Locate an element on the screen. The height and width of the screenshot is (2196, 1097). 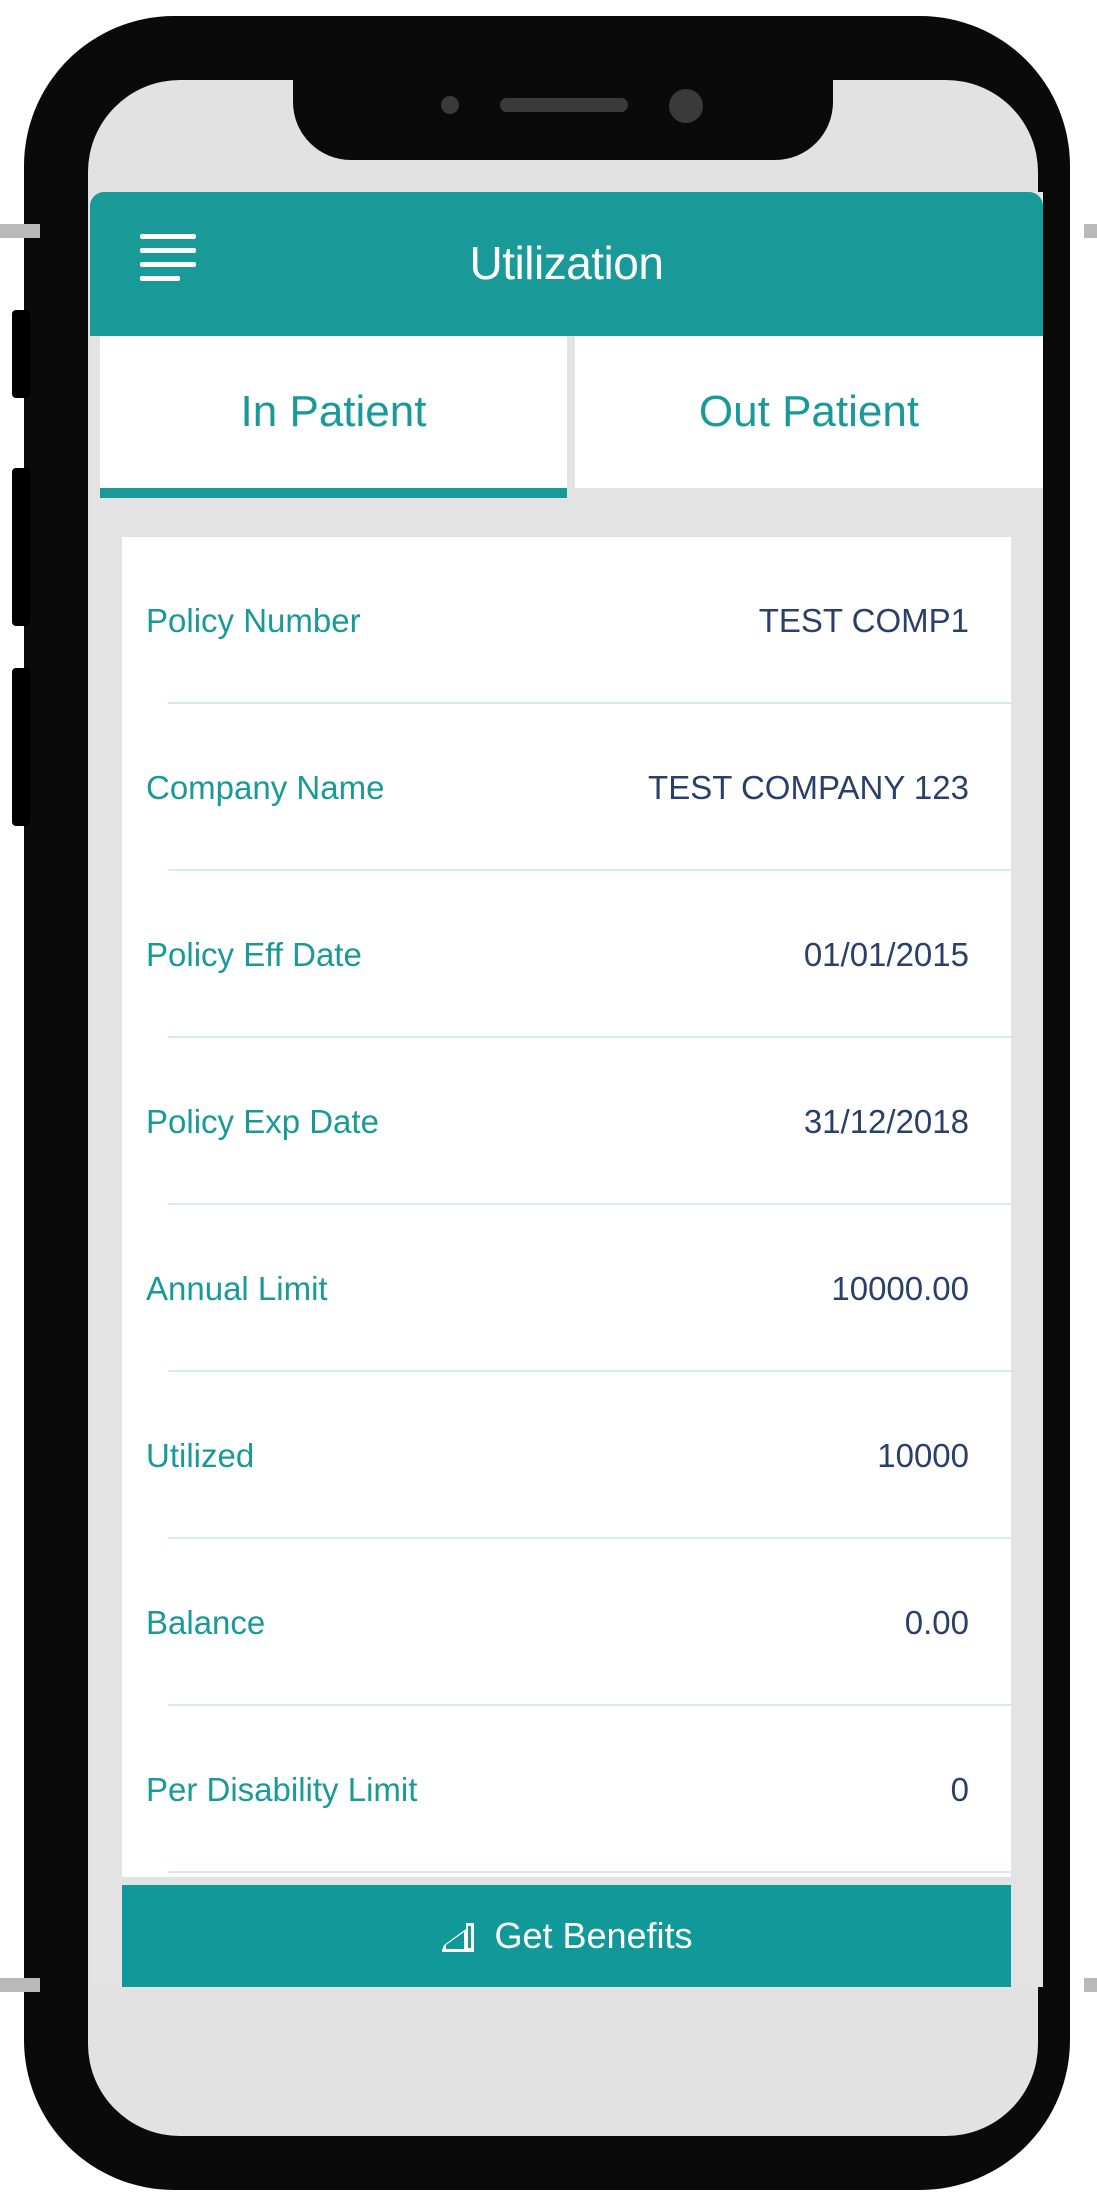
utilized-label: Utilized is located at coordinates (200, 1455).